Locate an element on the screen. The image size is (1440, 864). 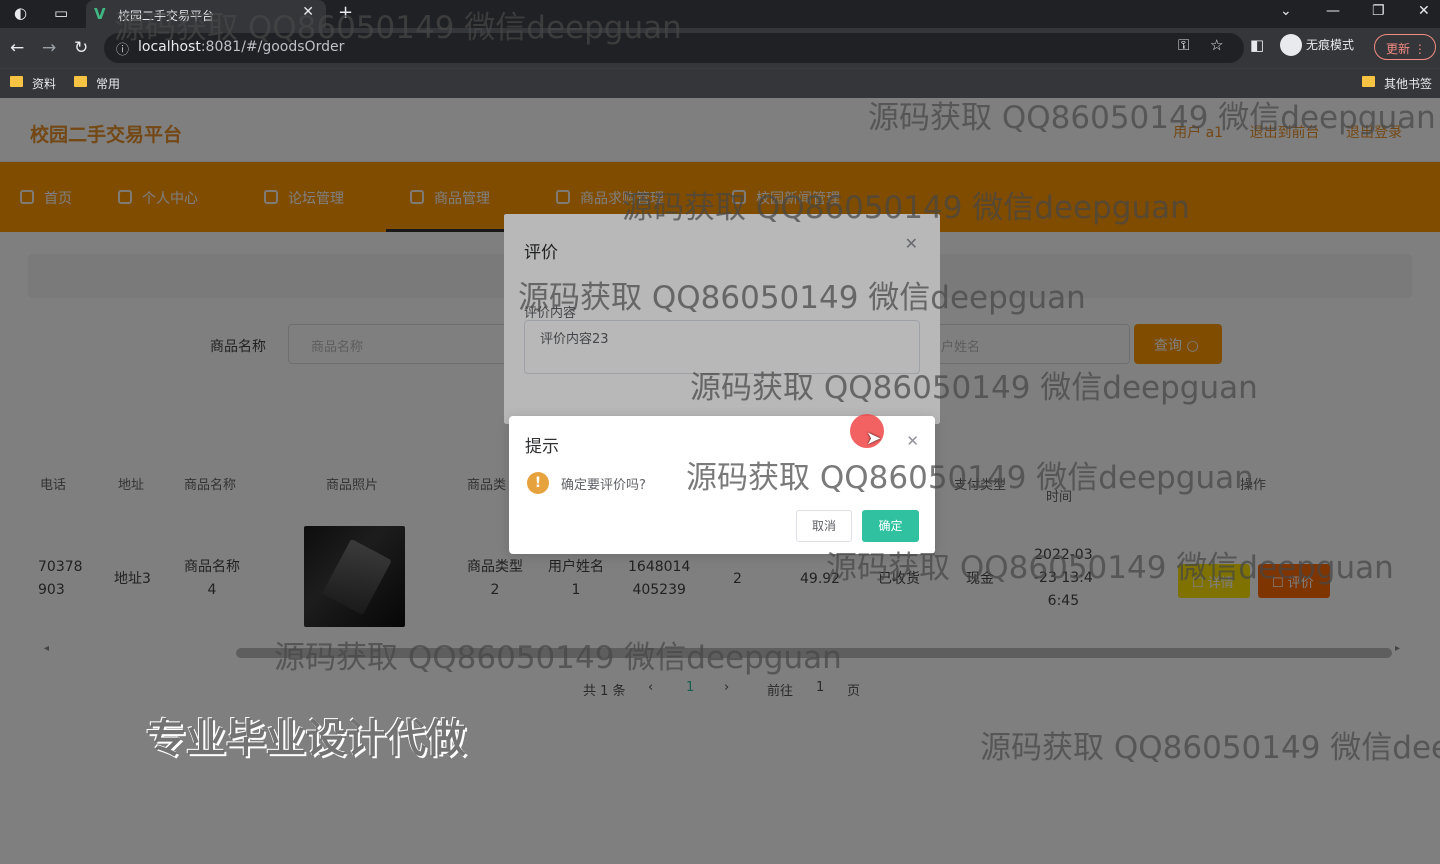
confirm-title: 提示 is located at coordinates (542, 447).